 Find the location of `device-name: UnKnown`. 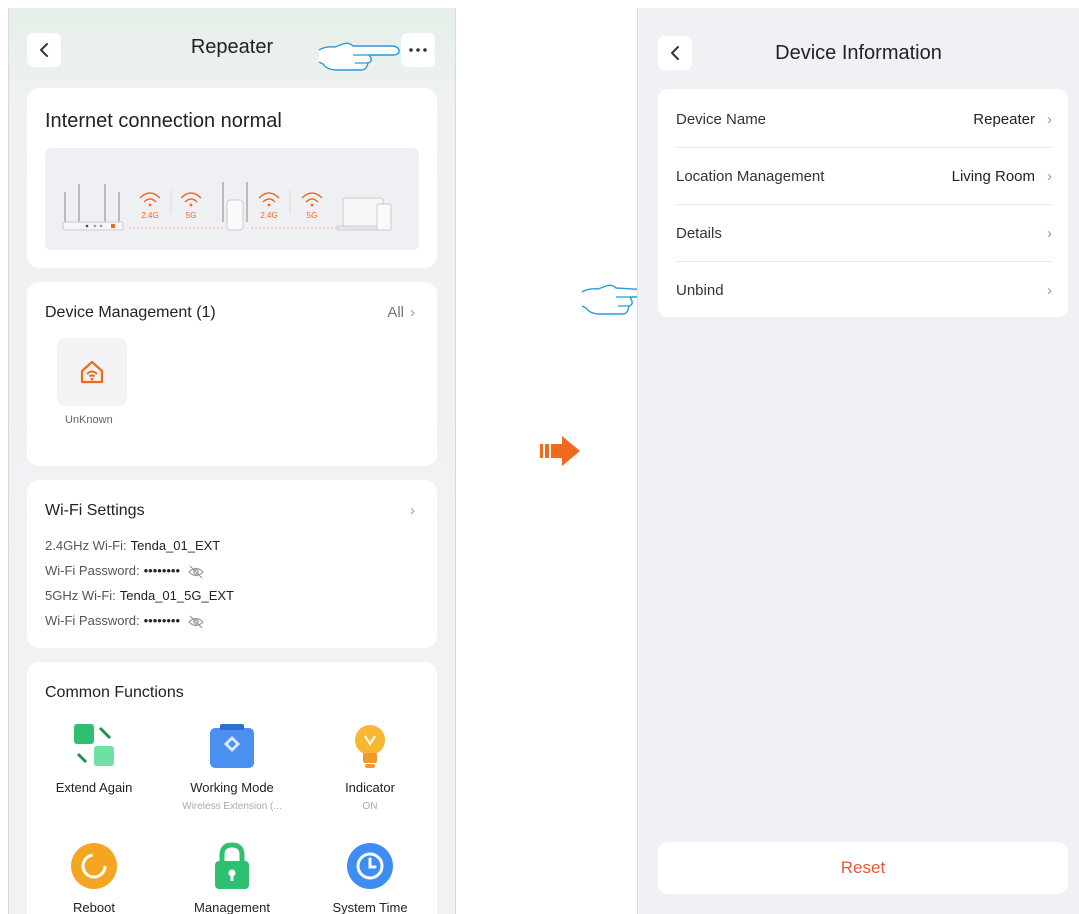

device-name: UnKnown is located at coordinates (89, 420).